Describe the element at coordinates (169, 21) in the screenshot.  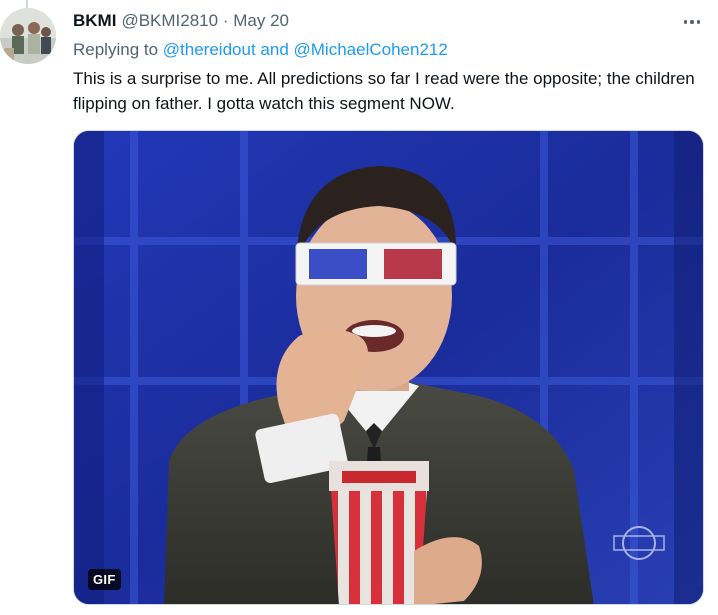
I see `author-handle: @BKMI2810` at that location.